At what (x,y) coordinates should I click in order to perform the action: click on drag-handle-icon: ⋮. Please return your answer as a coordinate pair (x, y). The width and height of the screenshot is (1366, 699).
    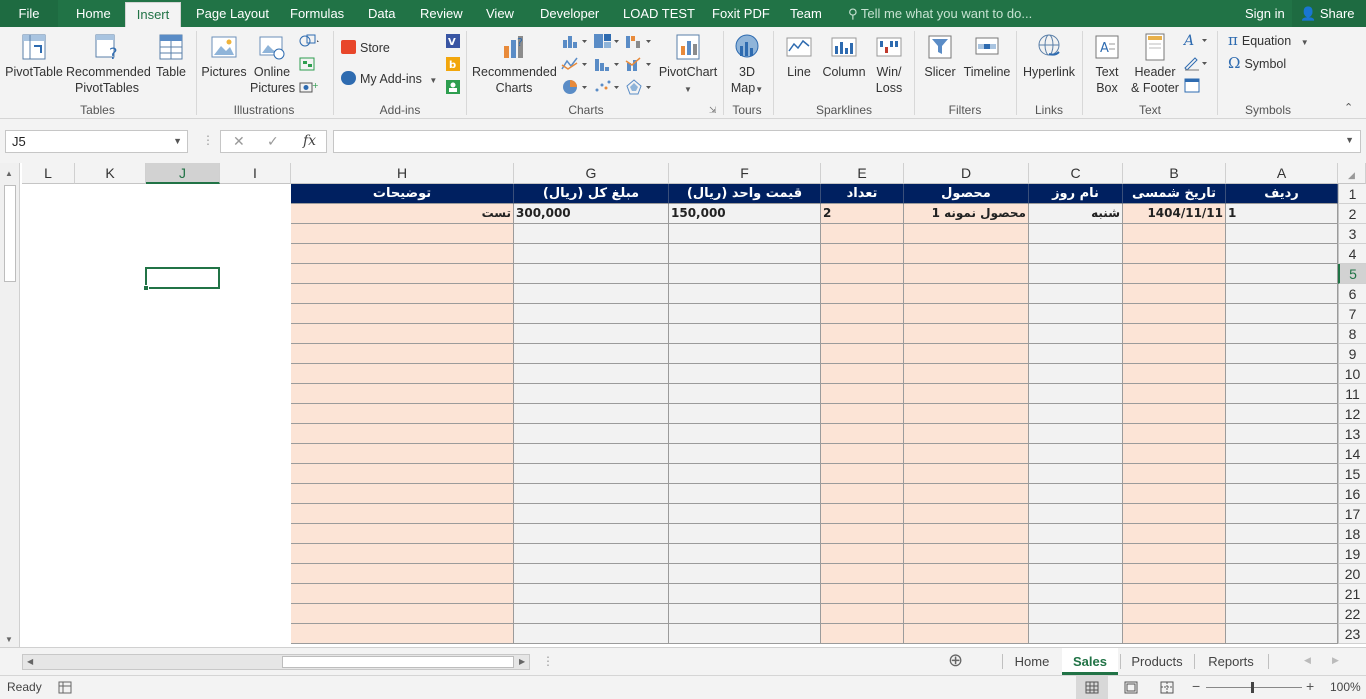
    Looking at the image, I should click on (208, 140).